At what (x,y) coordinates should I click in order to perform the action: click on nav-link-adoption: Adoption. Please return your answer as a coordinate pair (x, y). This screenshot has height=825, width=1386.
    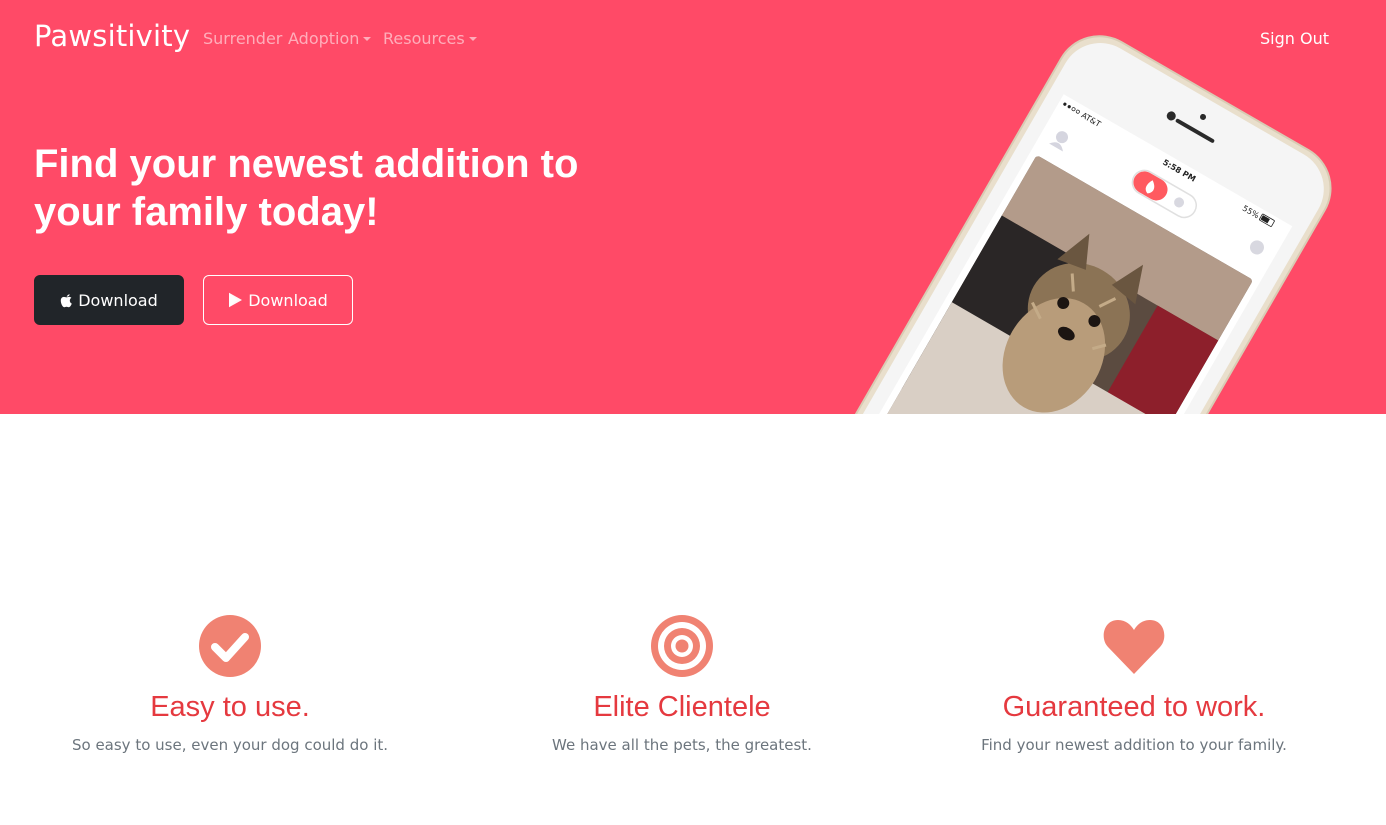
    Looking at the image, I should click on (330, 38).